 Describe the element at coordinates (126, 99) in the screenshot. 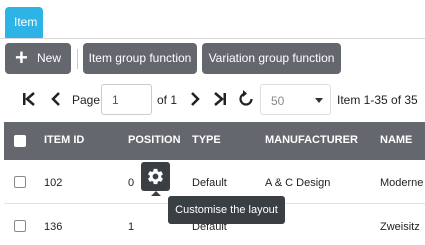

I see `page-number-input` at that location.